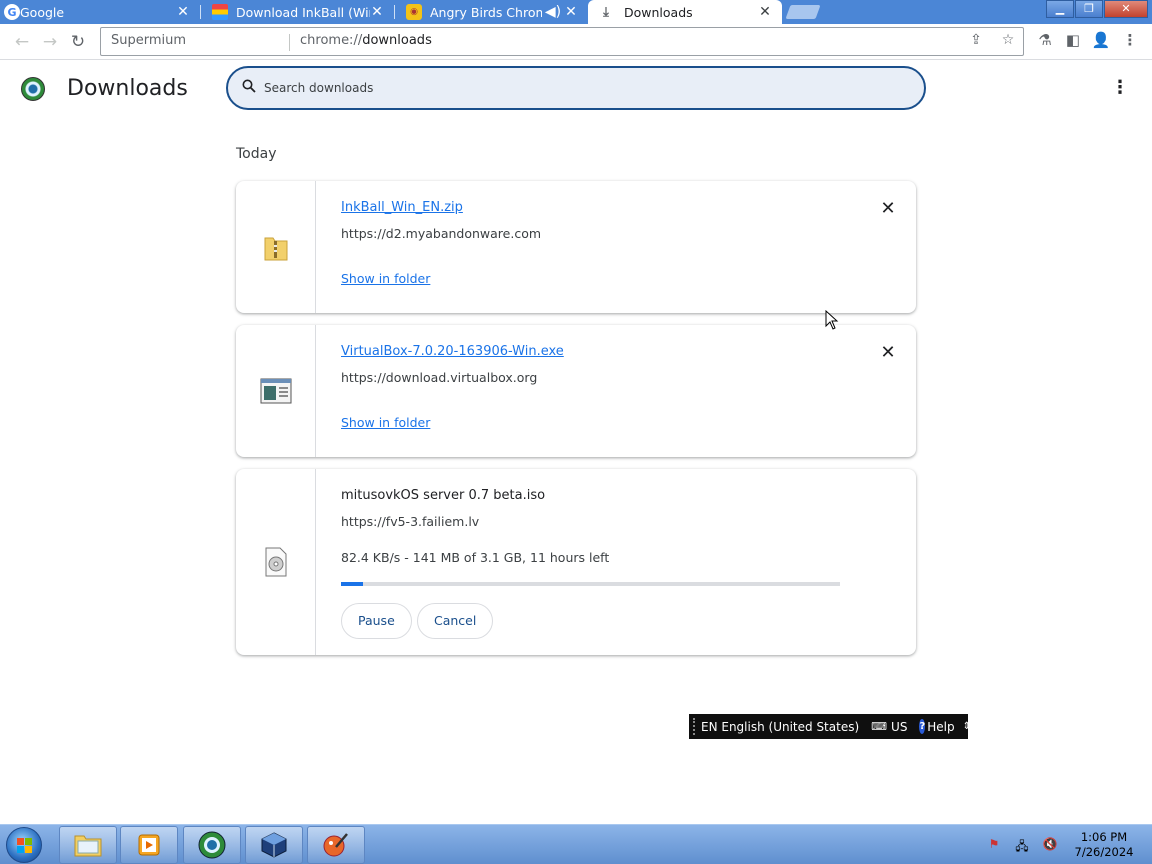 This screenshot has width=1152, height=864. I want to click on iso-disc-icon, so click(275, 562).